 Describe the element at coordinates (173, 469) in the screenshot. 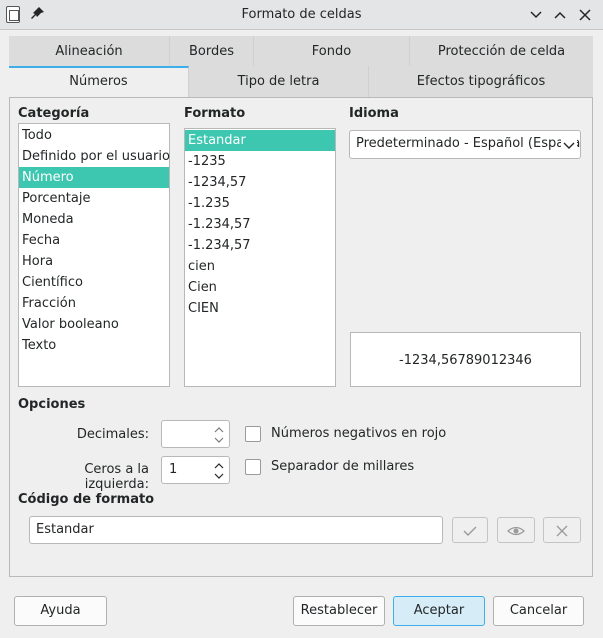

I see `ceros-value: 1` at that location.